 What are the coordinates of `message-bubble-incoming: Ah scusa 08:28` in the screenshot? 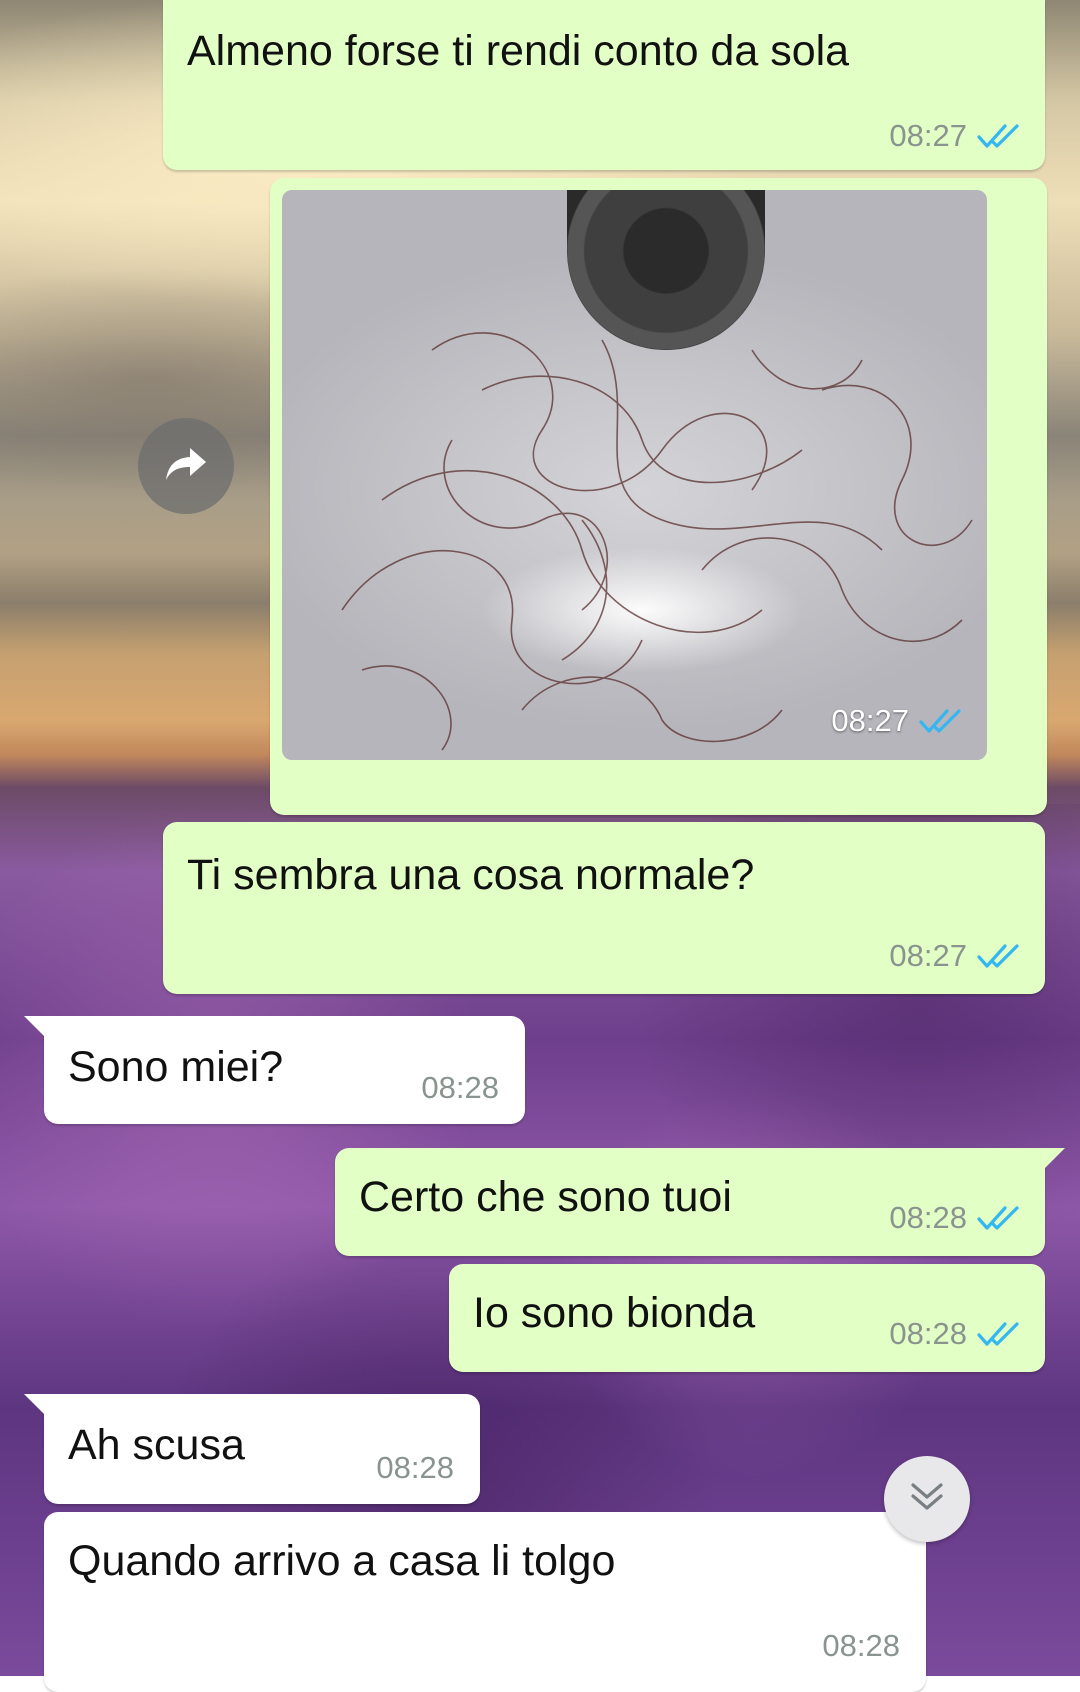 It's located at (252, 1449).